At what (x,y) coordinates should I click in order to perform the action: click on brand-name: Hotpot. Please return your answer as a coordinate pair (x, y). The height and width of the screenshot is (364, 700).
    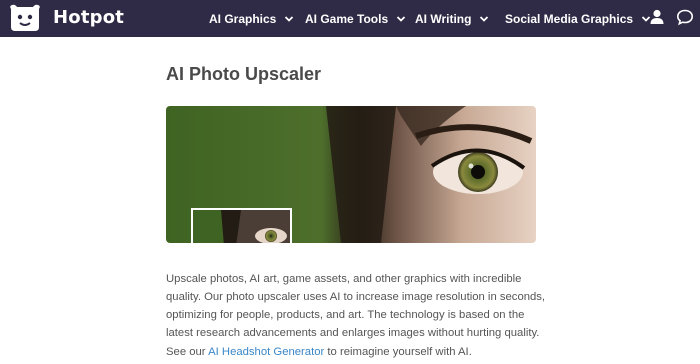
    Looking at the image, I should click on (88, 17).